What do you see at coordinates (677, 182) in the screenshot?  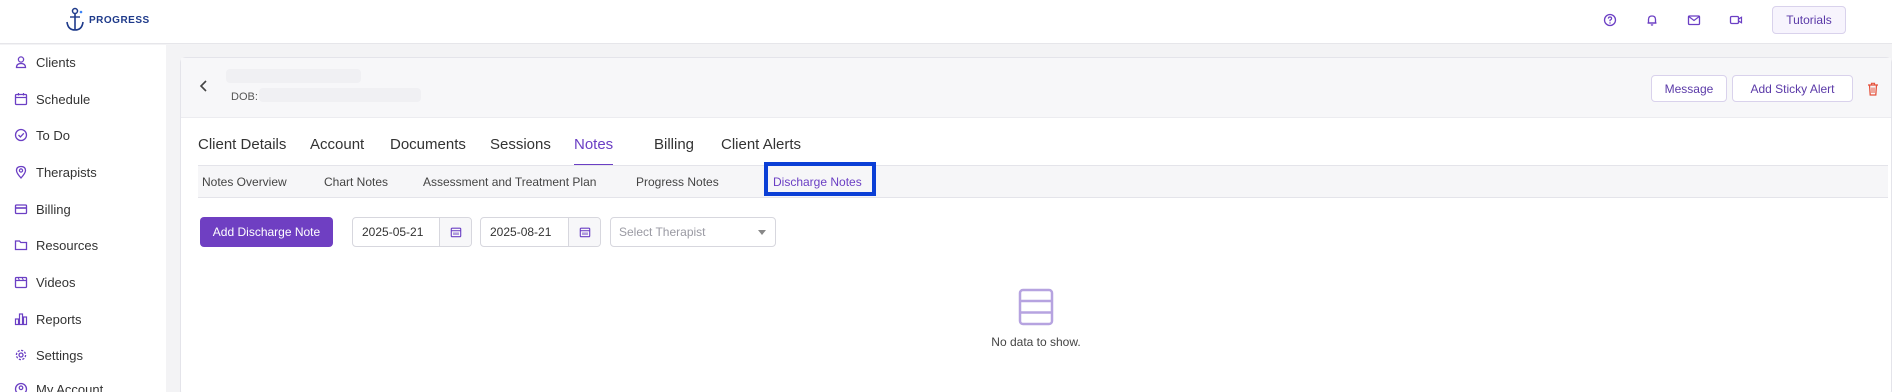 I see `subtab-progress-notes: Progress Notes` at bounding box center [677, 182].